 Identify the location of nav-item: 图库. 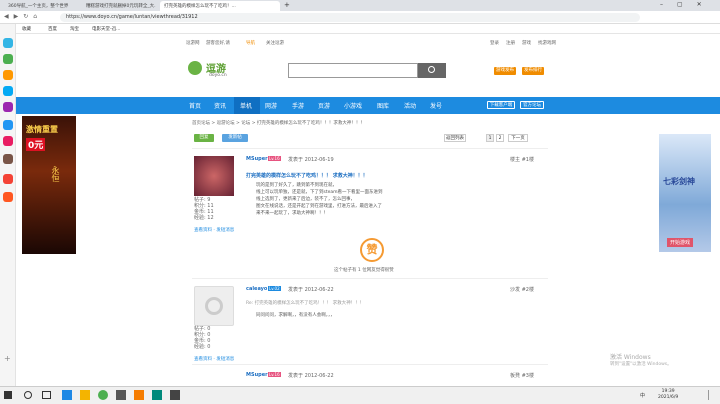
(383, 105).